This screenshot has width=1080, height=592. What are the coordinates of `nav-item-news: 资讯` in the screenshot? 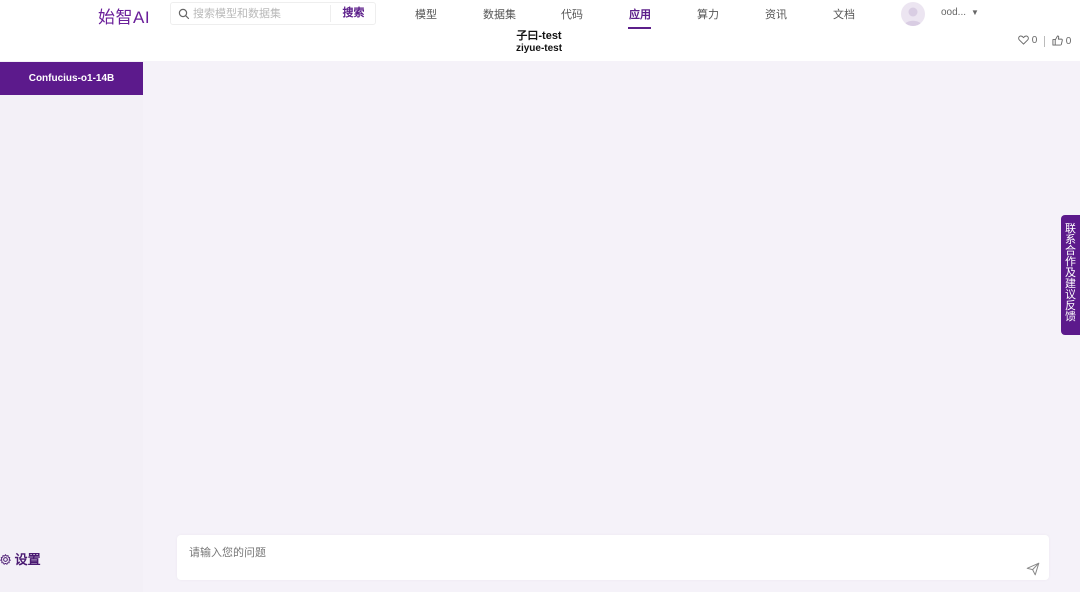 It's located at (776, 14).